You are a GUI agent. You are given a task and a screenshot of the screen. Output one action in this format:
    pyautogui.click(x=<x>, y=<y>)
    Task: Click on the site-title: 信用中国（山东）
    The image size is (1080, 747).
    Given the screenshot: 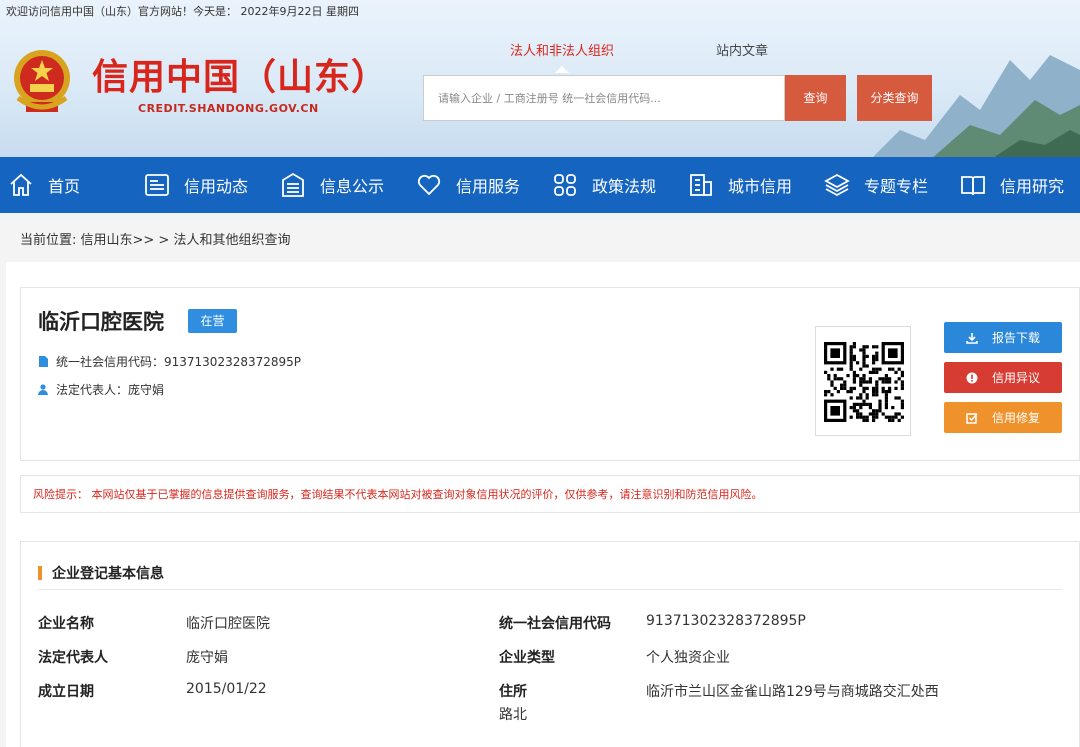 What is the action you would take?
    pyautogui.click(x=240, y=77)
    